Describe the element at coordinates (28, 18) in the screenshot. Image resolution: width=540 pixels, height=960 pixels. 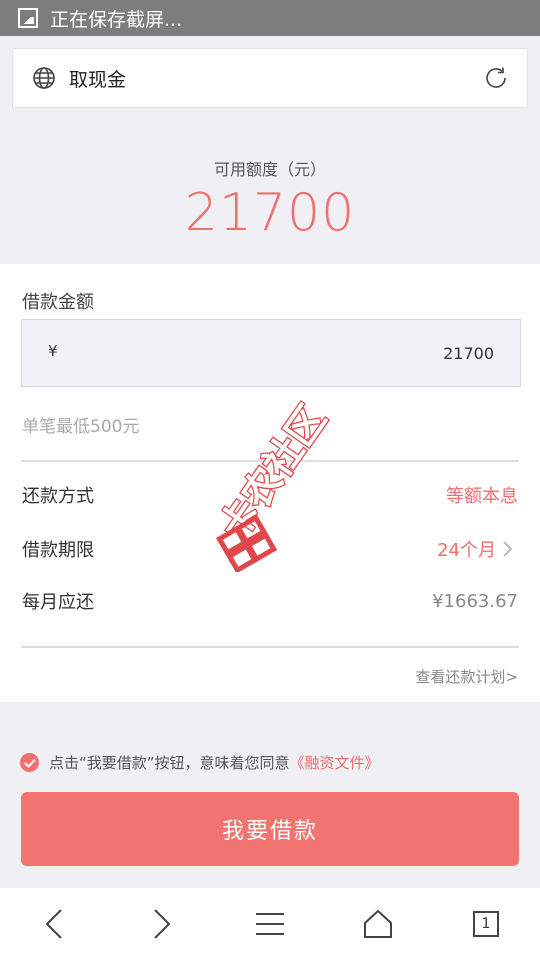
I see `screenshot-image-icon` at that location.